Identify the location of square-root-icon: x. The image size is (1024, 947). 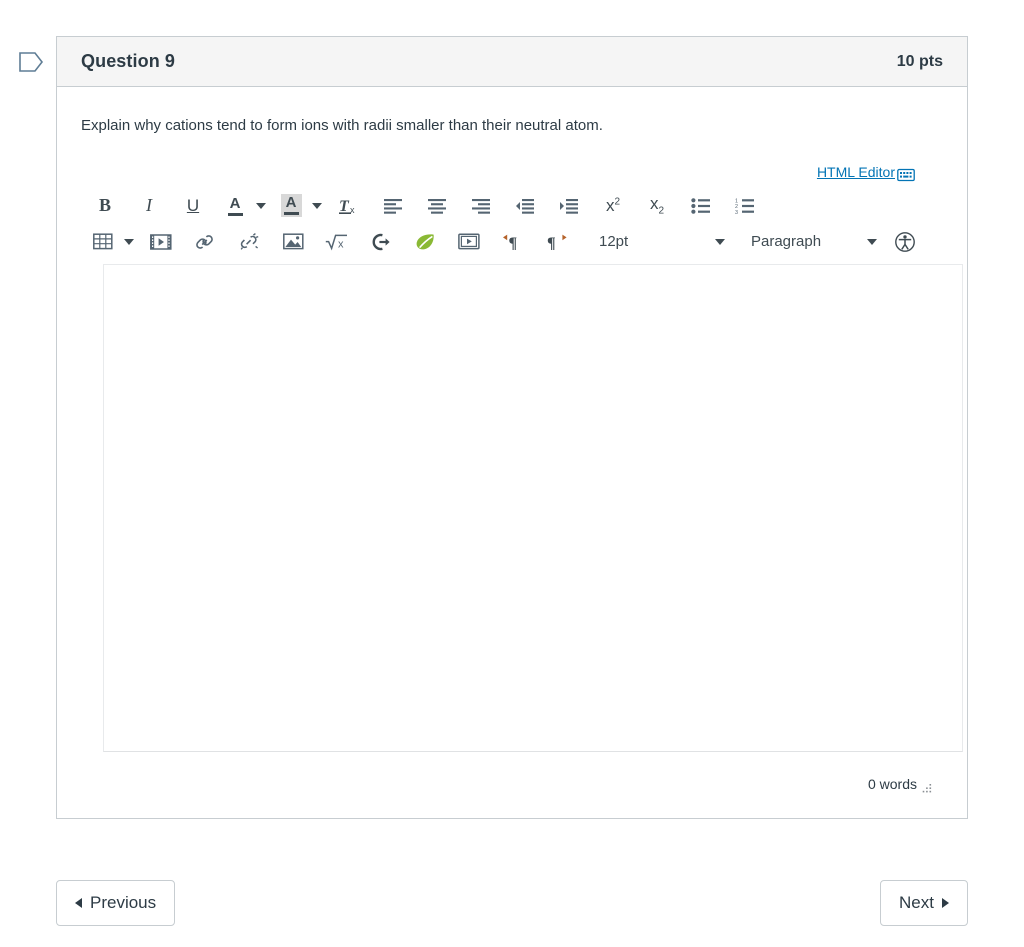
(336, 242).